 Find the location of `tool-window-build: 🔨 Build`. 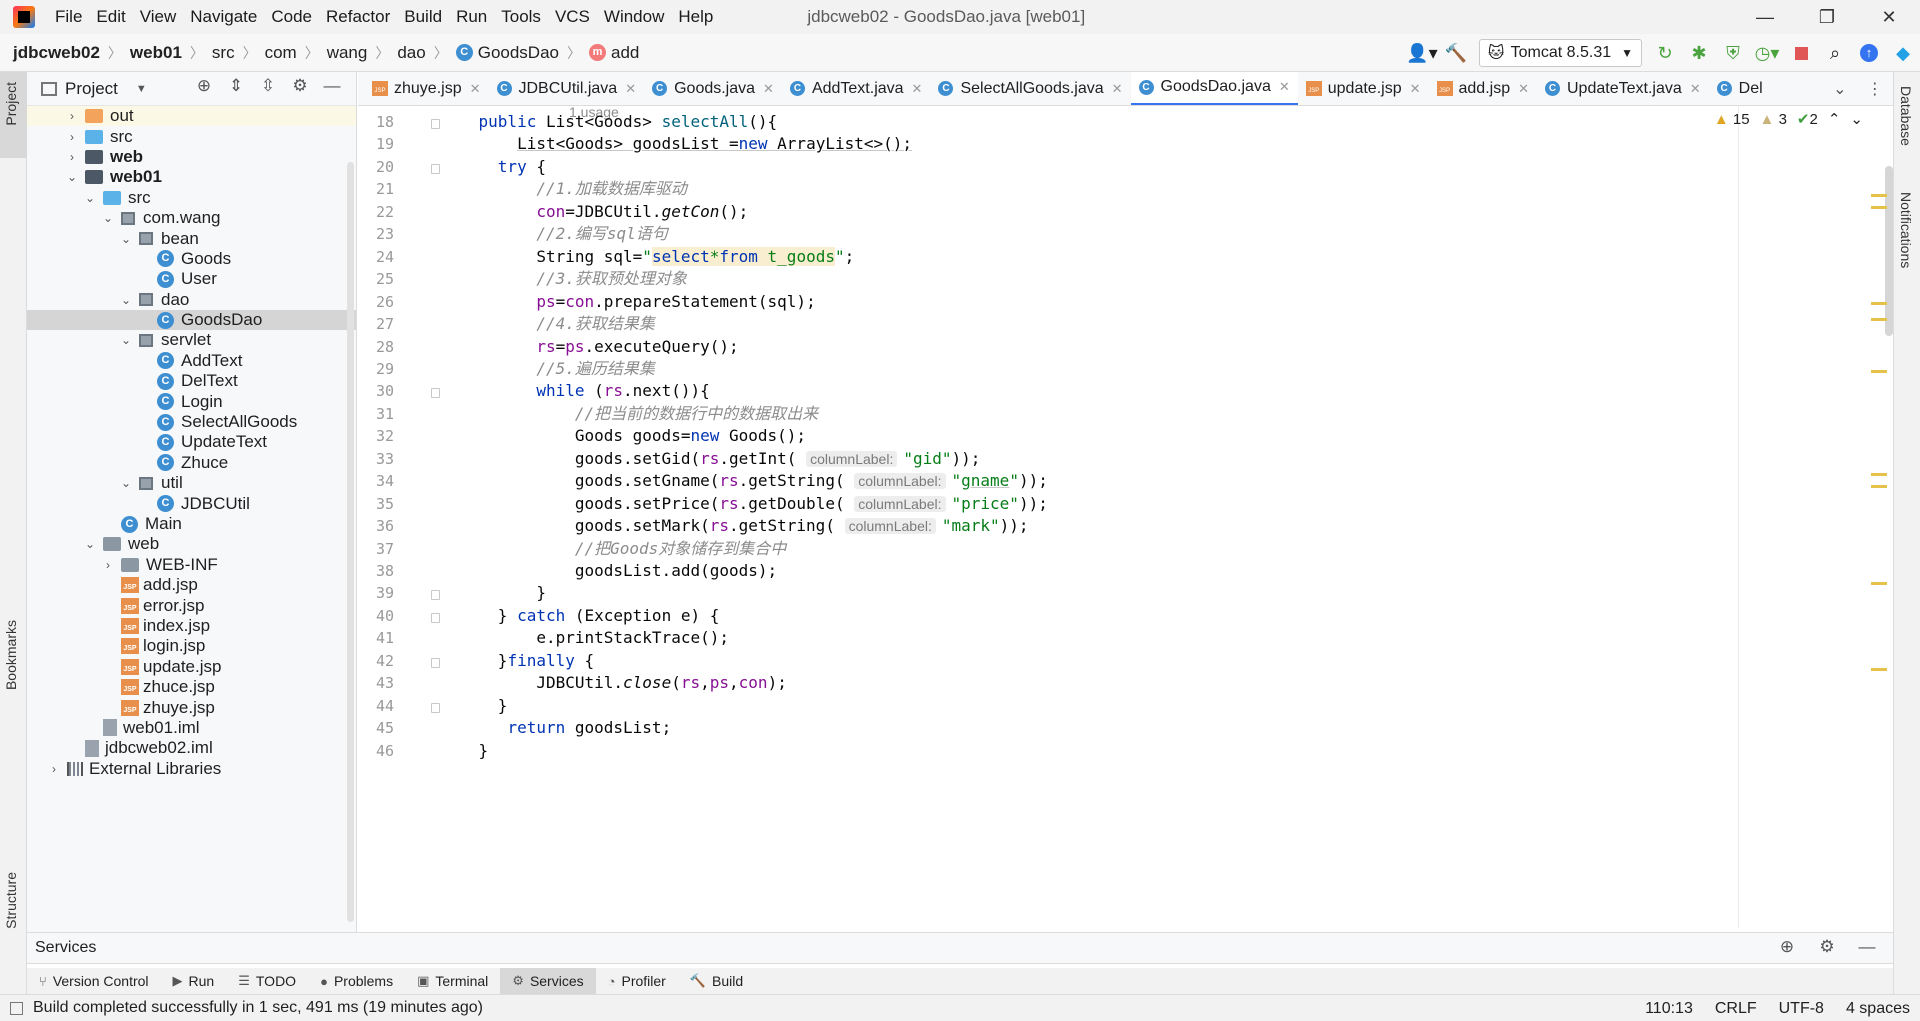

tool-window-build: 🔨 Build is located at coordinates (716, 981).